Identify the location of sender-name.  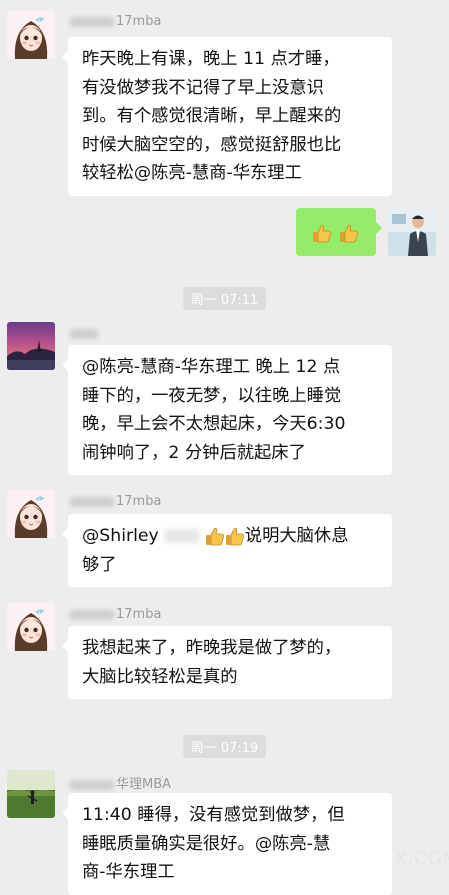
(84, 333).